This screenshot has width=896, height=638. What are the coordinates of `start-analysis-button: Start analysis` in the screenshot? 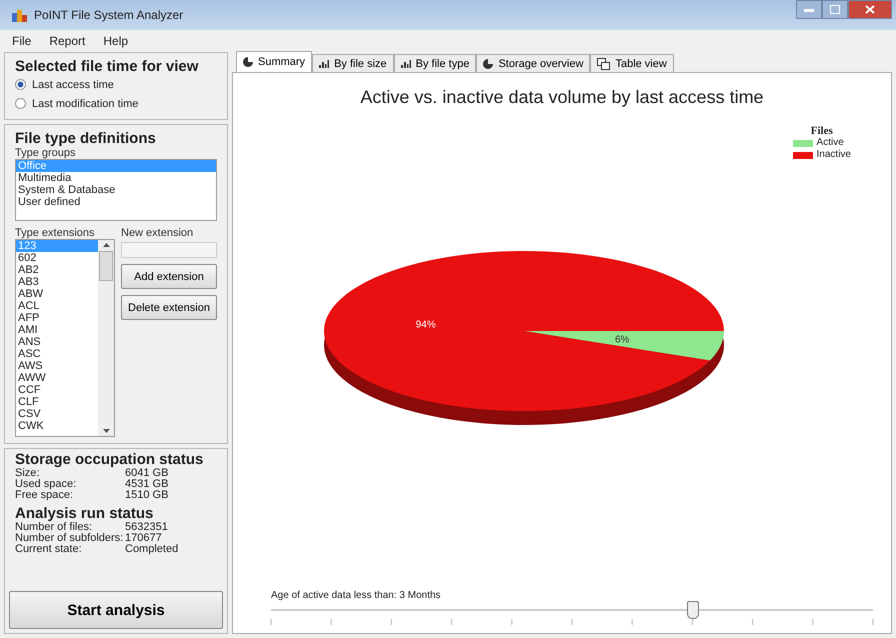 It's located at (116, 610).